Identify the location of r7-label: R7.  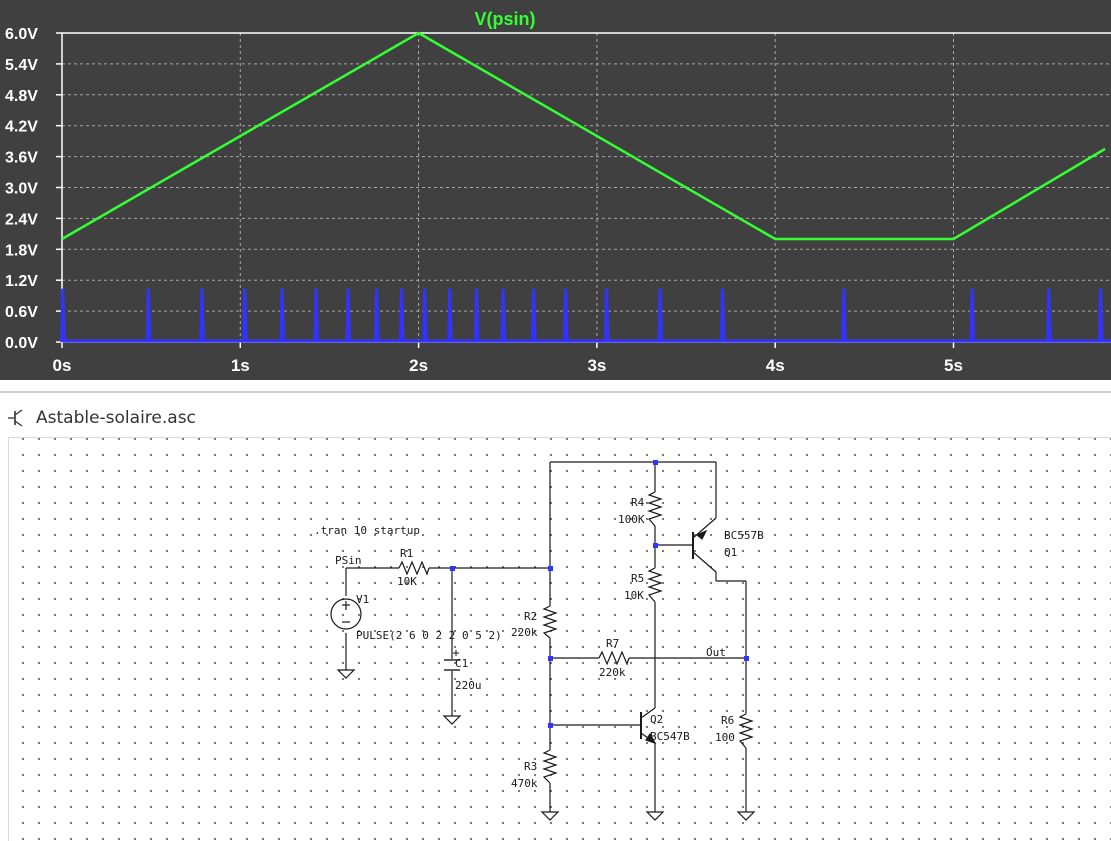
(612, 643).